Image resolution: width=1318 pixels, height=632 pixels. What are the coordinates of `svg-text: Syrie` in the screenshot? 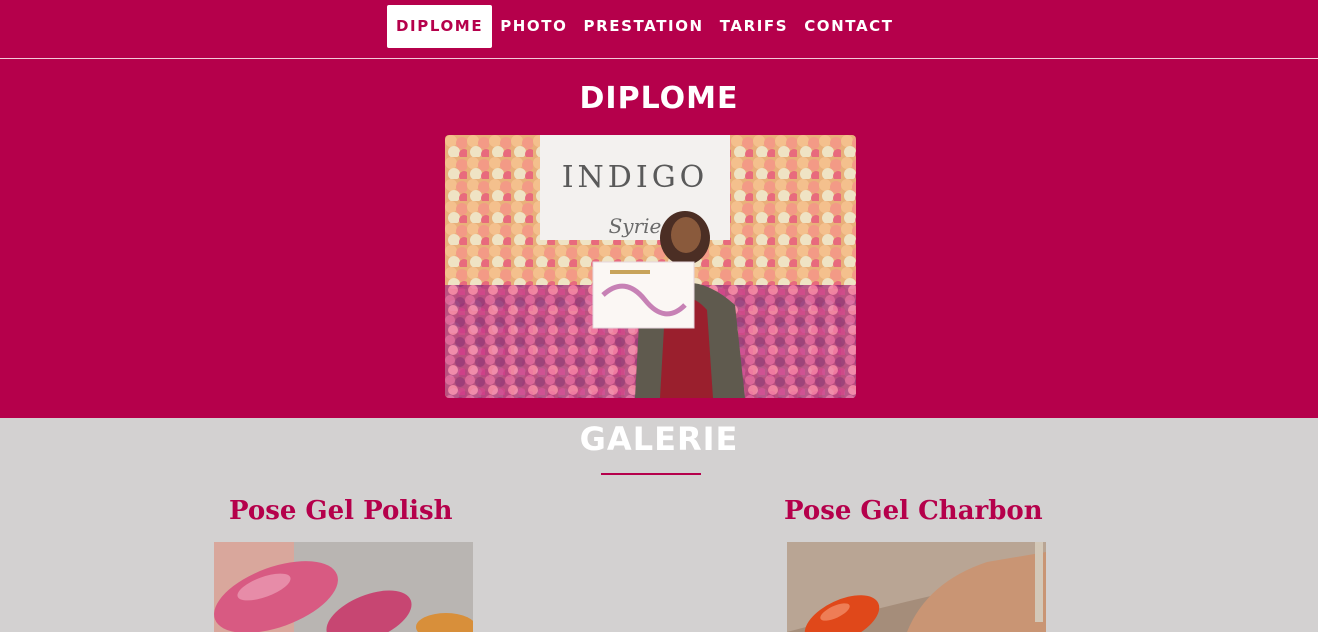 It's located at (635, 226).